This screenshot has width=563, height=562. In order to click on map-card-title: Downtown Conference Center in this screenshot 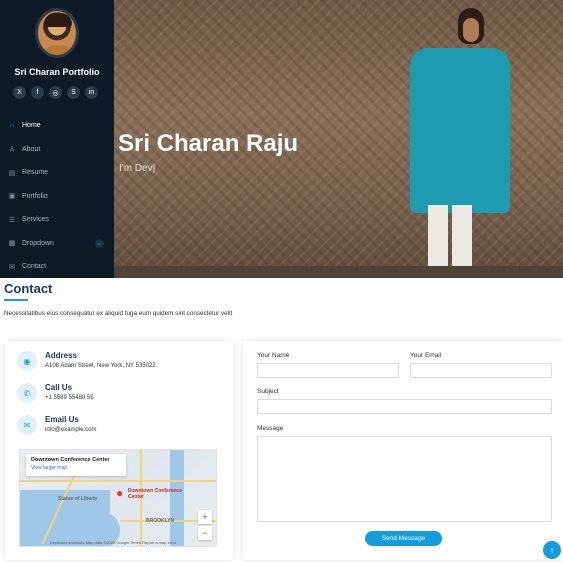, I will do `click(70, 460)`.